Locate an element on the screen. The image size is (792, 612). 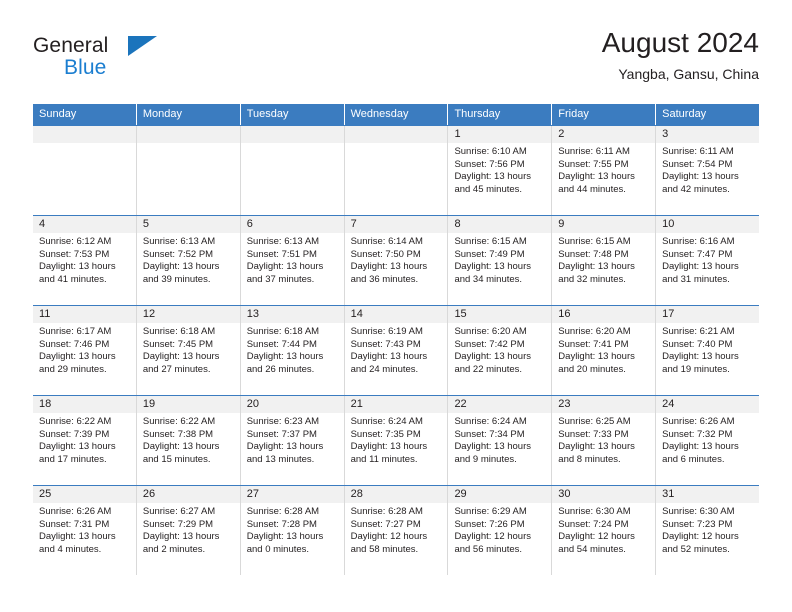
day-number: 10 is located at coordinates (708, 224).